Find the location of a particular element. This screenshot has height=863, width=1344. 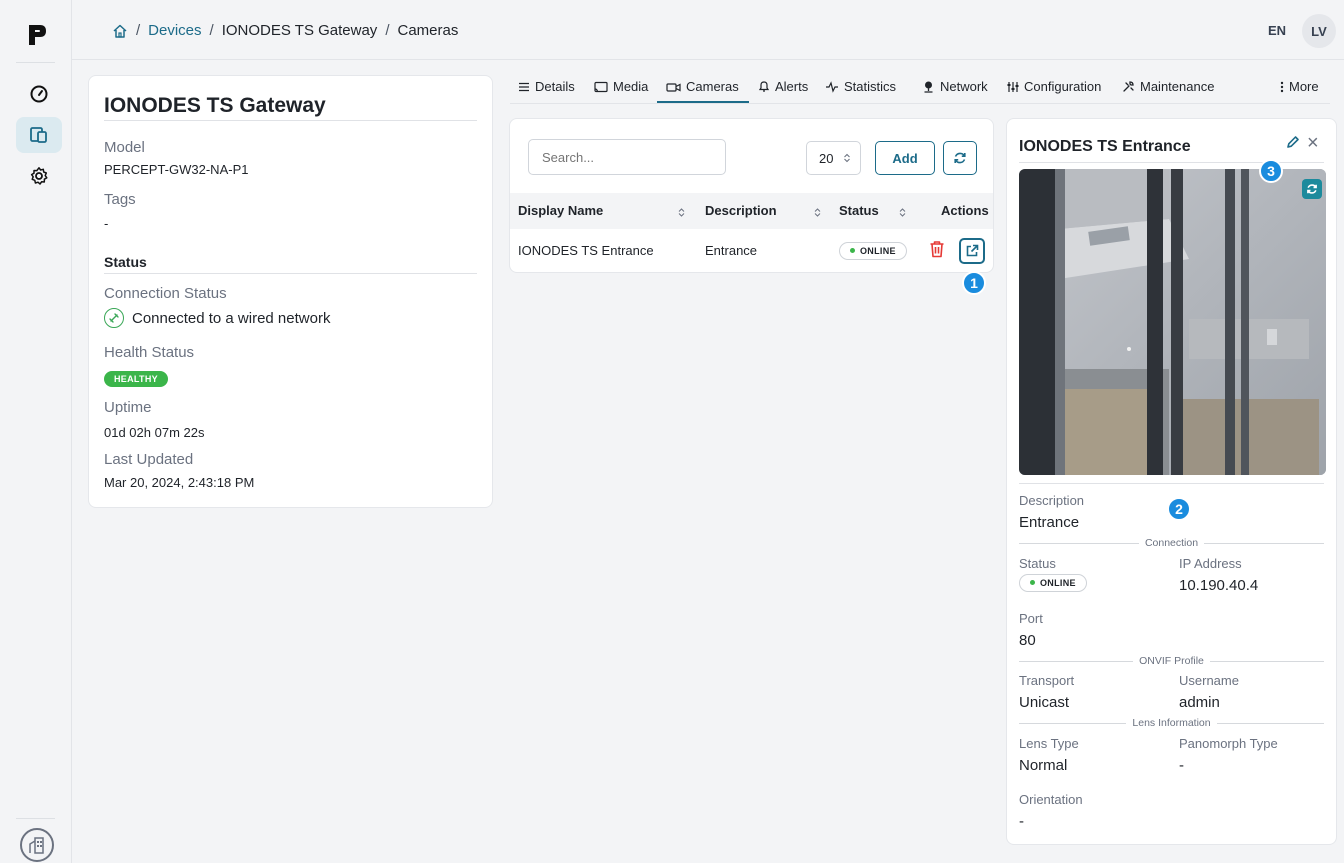

description-label: Description is located at coordinates (1052, 500).